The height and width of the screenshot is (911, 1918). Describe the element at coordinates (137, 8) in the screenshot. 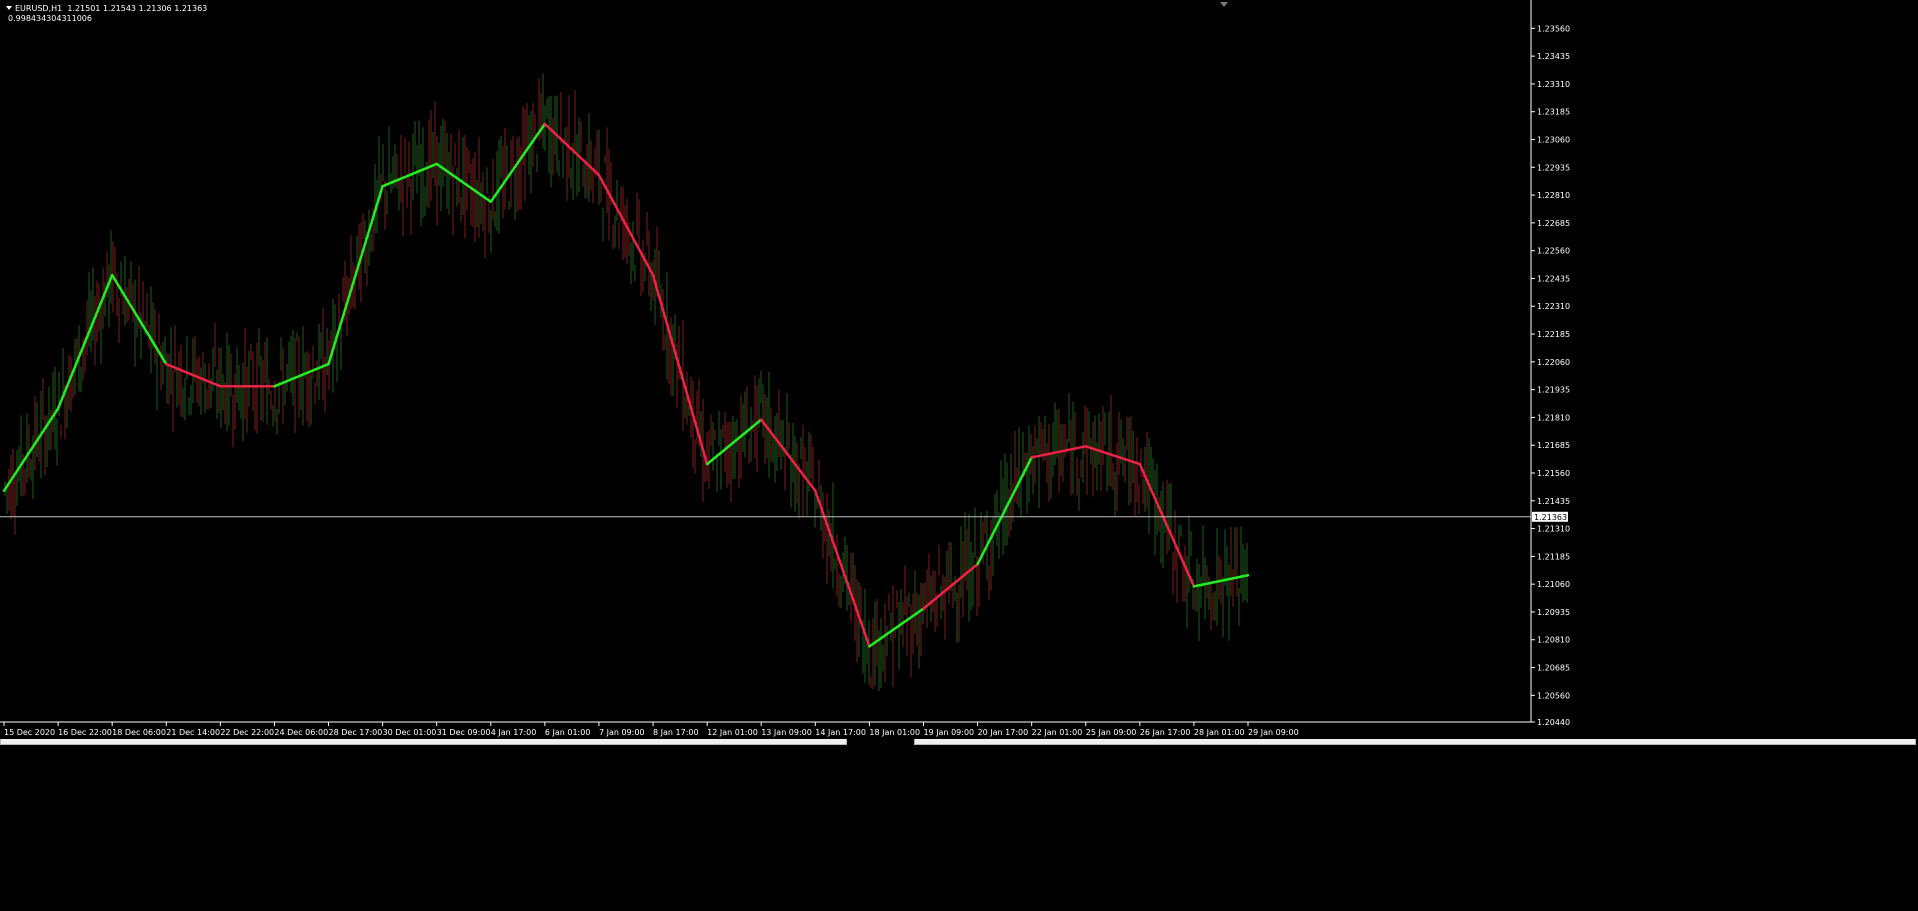

I see `ohlc-values: 1.21501 1.21543 1.21306 1.21363` at that location.